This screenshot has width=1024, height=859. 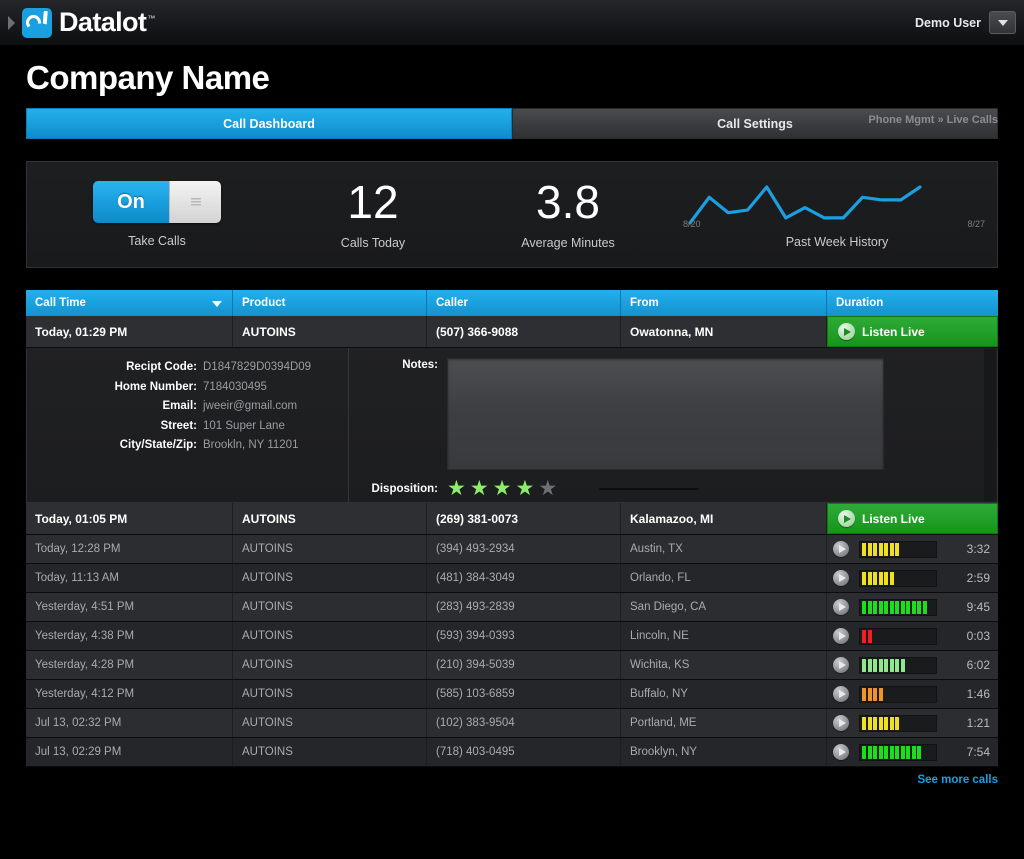 What do you see at coordinates (665, 414) in the screenshot?
I see `notes-textarea` at bounding box center [665, 414].